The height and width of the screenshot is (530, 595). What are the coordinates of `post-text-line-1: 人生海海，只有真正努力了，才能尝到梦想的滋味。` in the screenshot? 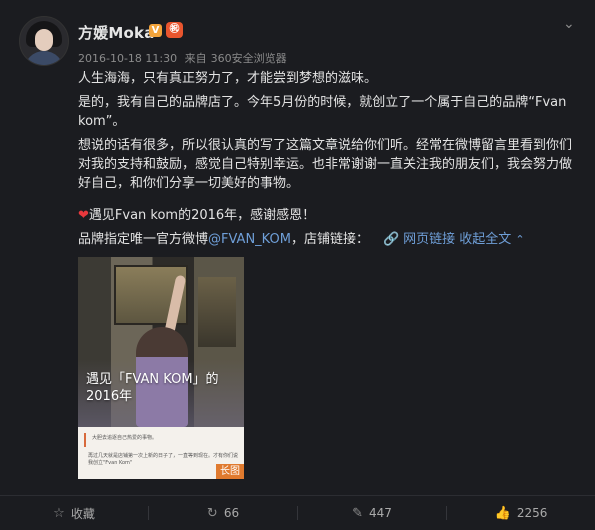 It's located at (228, 78).